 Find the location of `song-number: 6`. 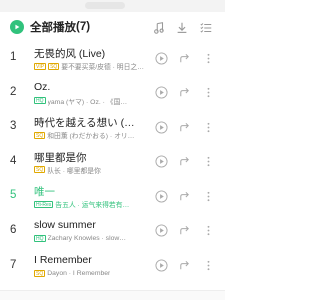

song-number: 6 is located at coordinates (13, 229).